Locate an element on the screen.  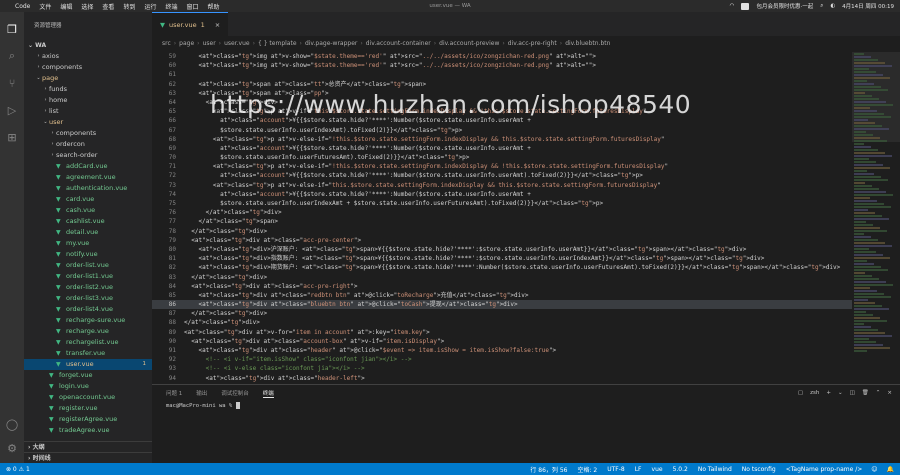
status-item: <TagName prop-name /> is located at coordinates (824, 469).